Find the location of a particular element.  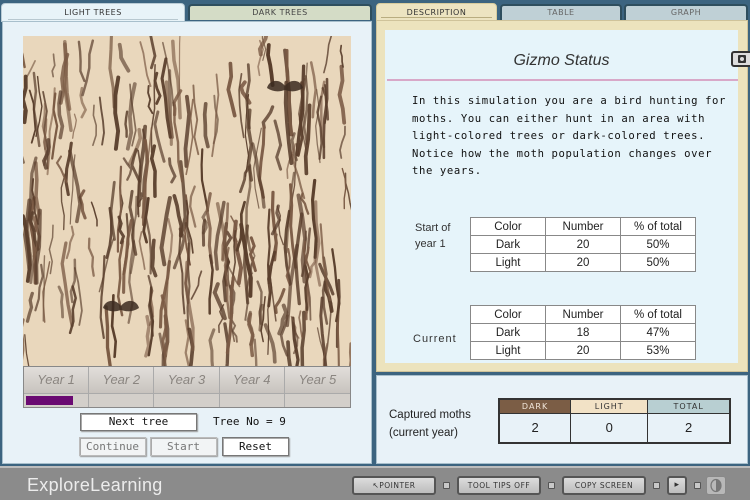

contrast-icon is located at coordinates (716, 485).